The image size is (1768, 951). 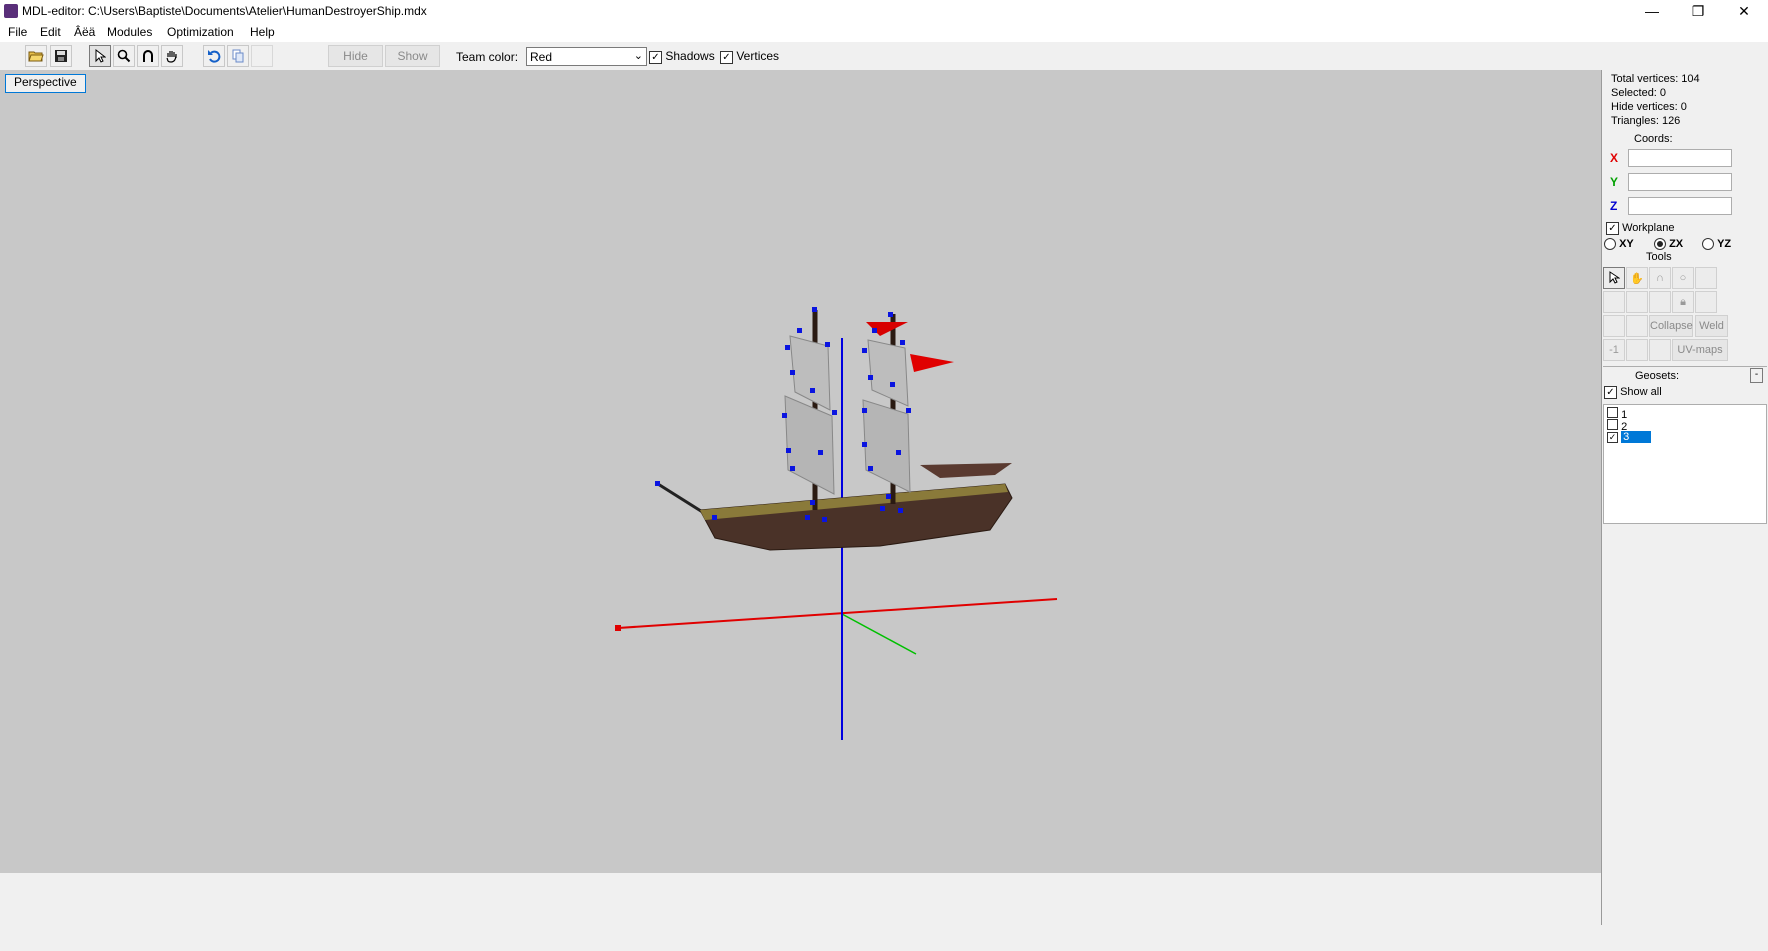 What do you see at coordinates (1744, 11) in the screenshot?
I see `close-button: ✕` at bounding box center [1744, 11].